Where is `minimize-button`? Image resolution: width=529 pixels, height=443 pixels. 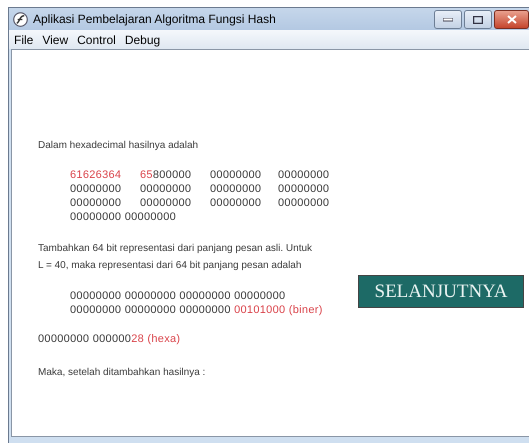 minimize-button is located at coordinates (448, 19).